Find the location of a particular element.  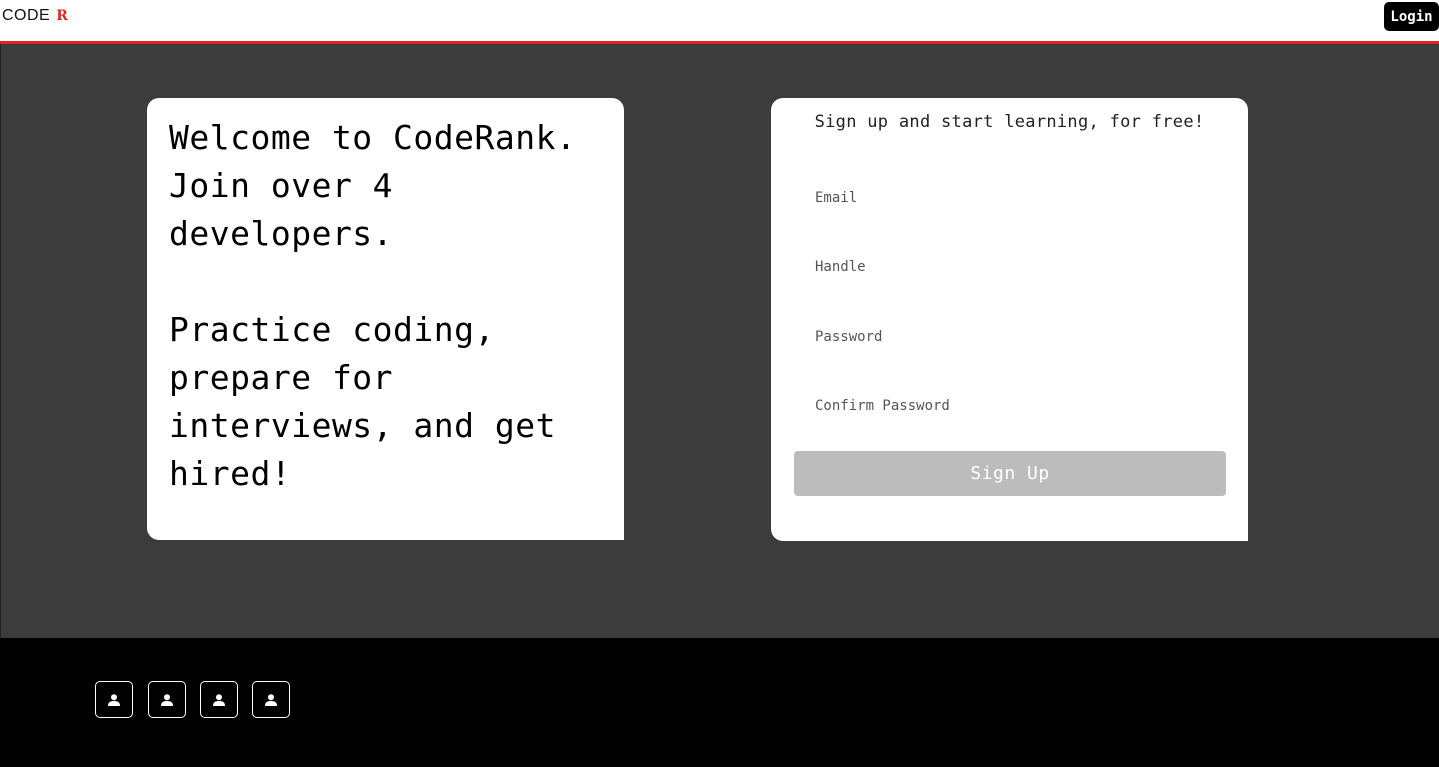

signup-title: Sign up and start learning, for free! is located at coordinates (1009, 122).